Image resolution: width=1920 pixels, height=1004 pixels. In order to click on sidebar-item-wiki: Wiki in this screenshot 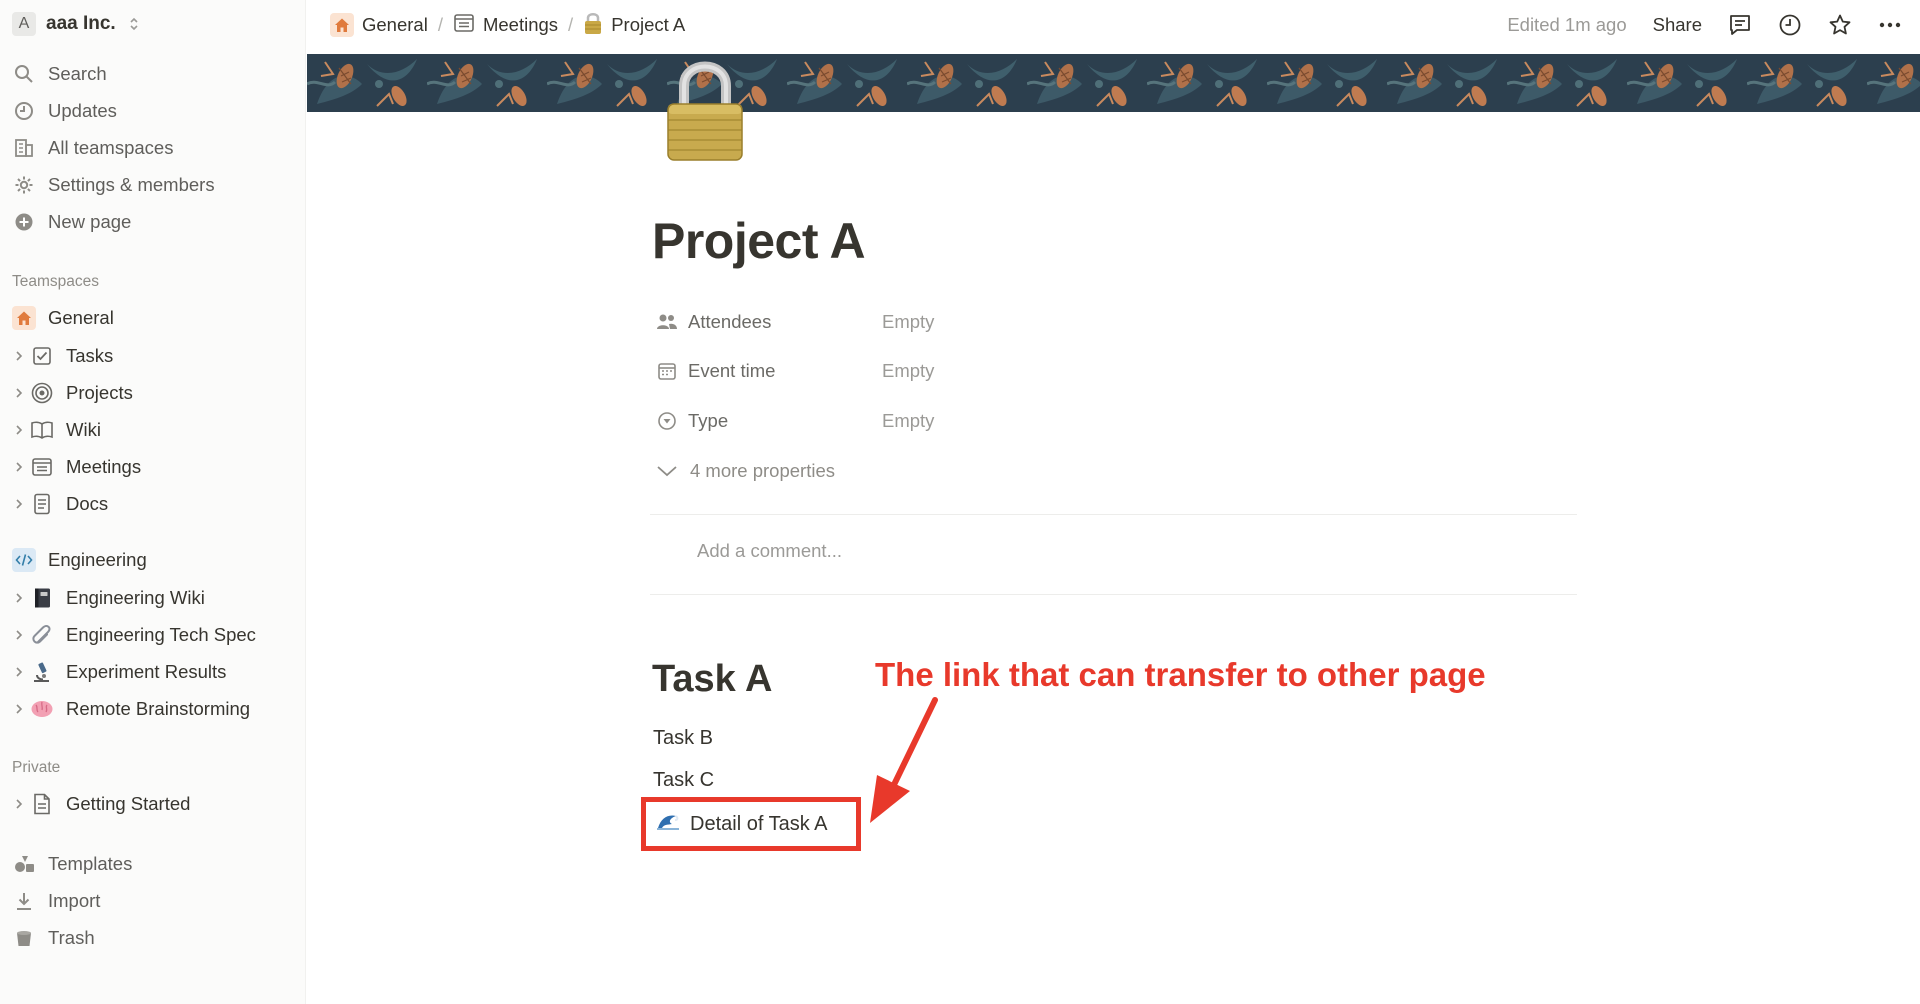, I will do `click(153, 430)`.